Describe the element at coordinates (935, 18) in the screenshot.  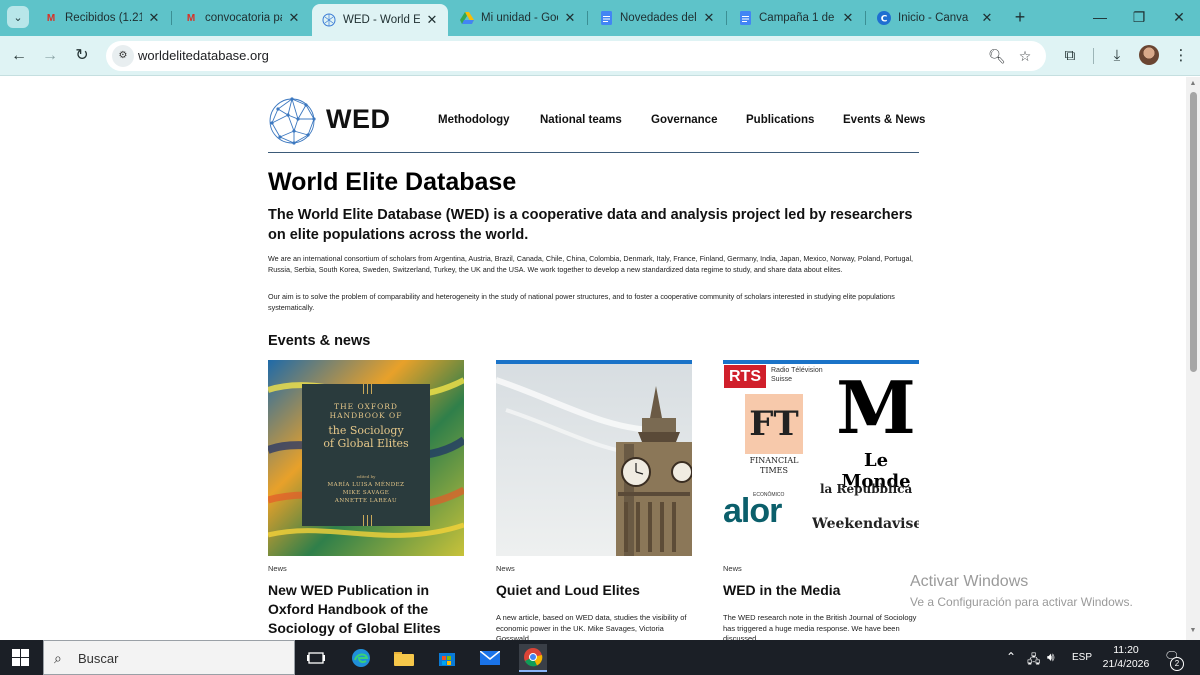
I see `tab-canva: C Inicio - Canva ✕` at that location.